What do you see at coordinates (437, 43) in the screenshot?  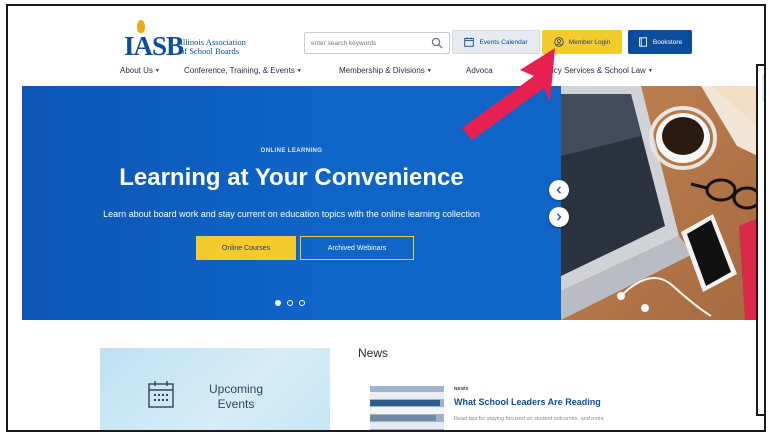 I see `search-icon` at bounding box center [437, 43].